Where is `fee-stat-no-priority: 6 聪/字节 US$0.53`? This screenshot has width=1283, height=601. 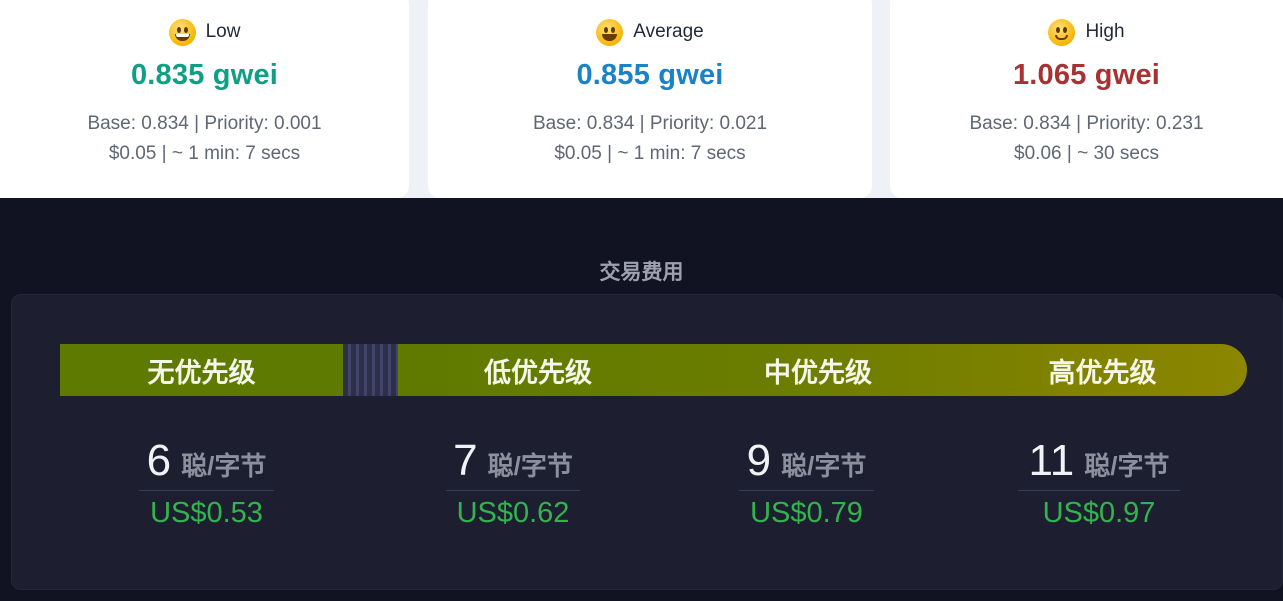 fee-stat-no-priority: 6 聪/字节 US$0.53 is located at coordinates (206, 483).